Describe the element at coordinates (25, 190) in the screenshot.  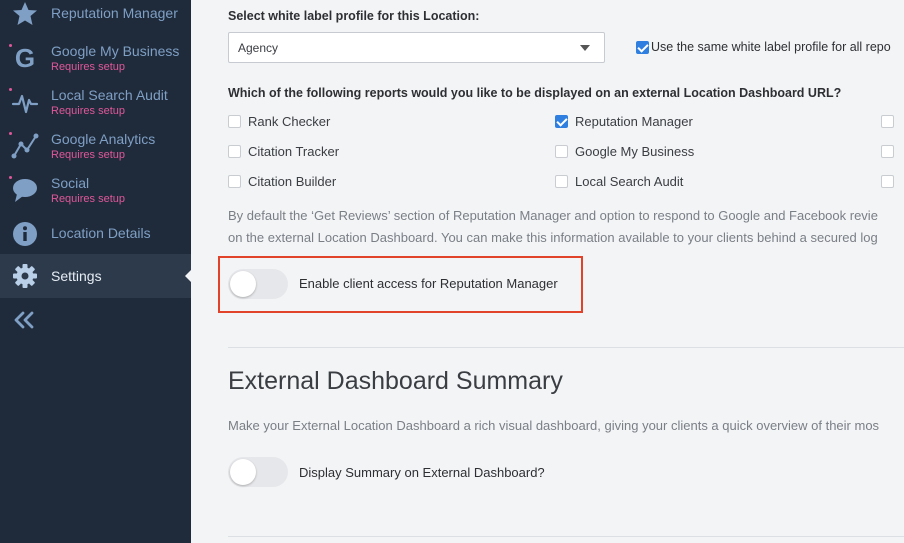
I see `chat-bubble-icon` at that location.